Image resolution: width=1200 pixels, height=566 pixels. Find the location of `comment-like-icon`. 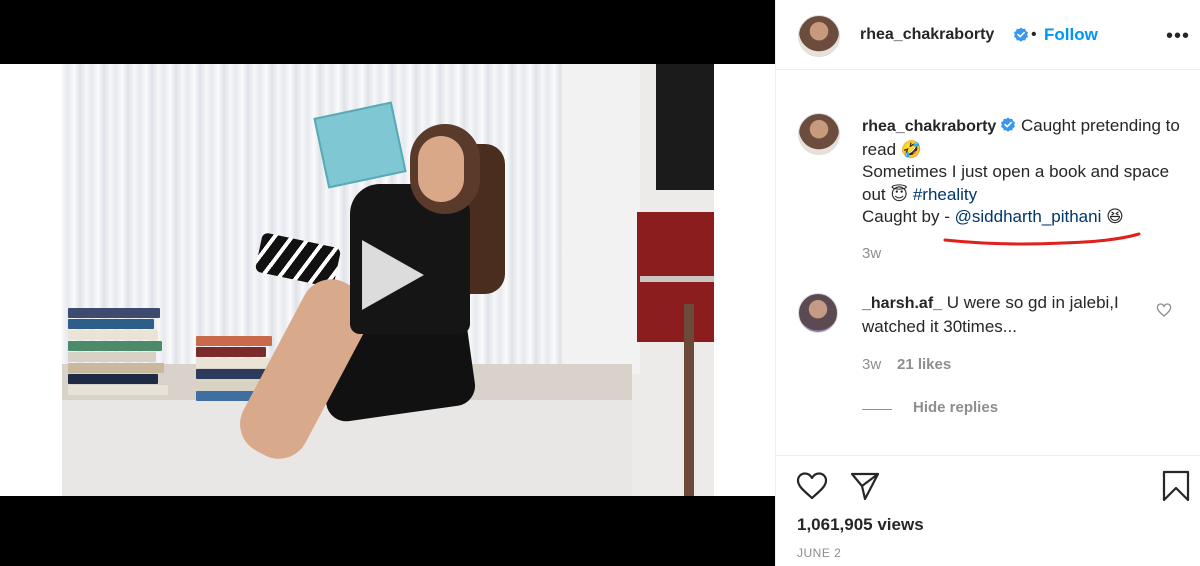

comment-like-icon is located at coordinates (1164, 310).